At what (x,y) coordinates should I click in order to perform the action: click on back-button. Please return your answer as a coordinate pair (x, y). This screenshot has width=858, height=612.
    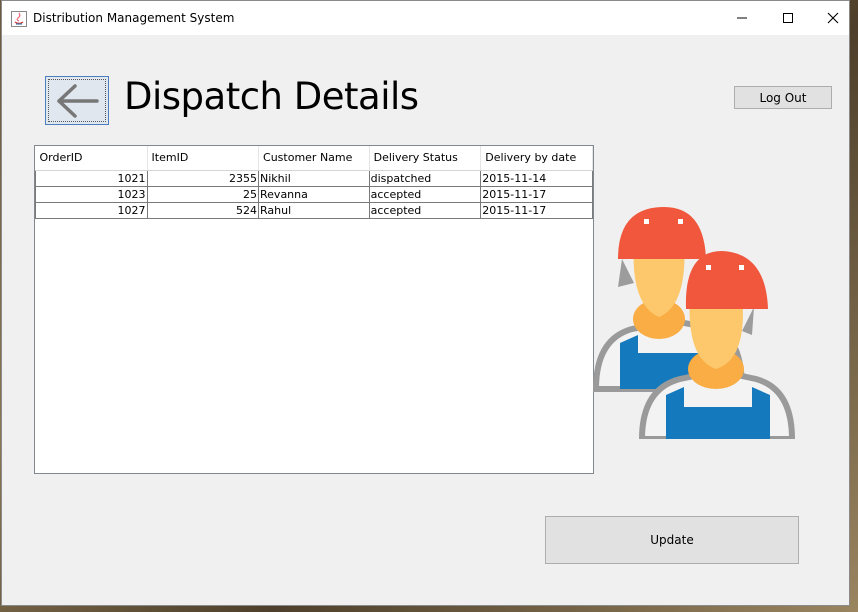
    Looking at the image, I should click on (77, 100).